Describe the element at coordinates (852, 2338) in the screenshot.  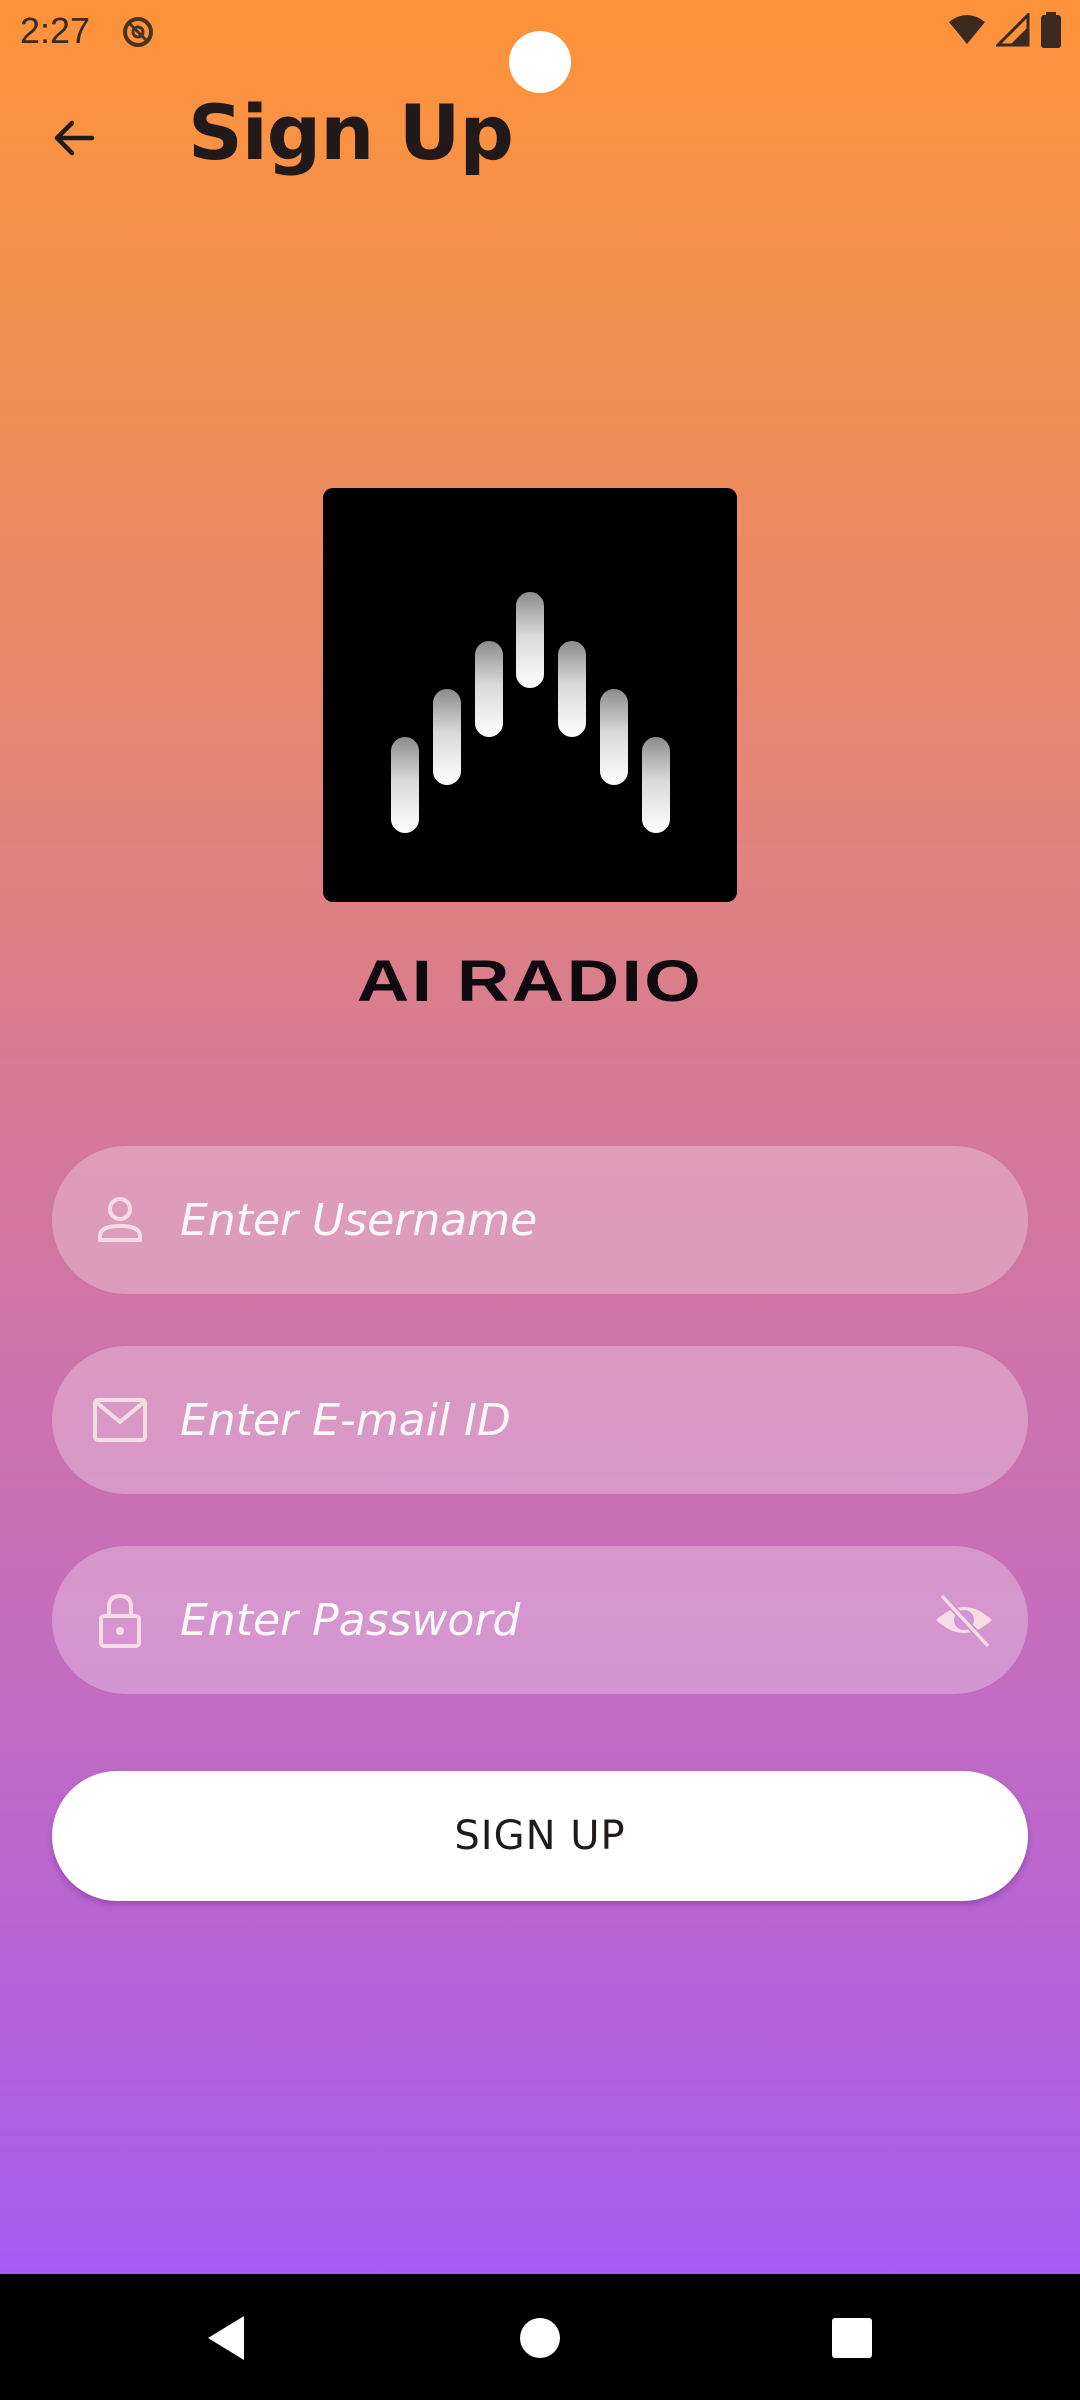
I see `recents-square-icon` at that location.